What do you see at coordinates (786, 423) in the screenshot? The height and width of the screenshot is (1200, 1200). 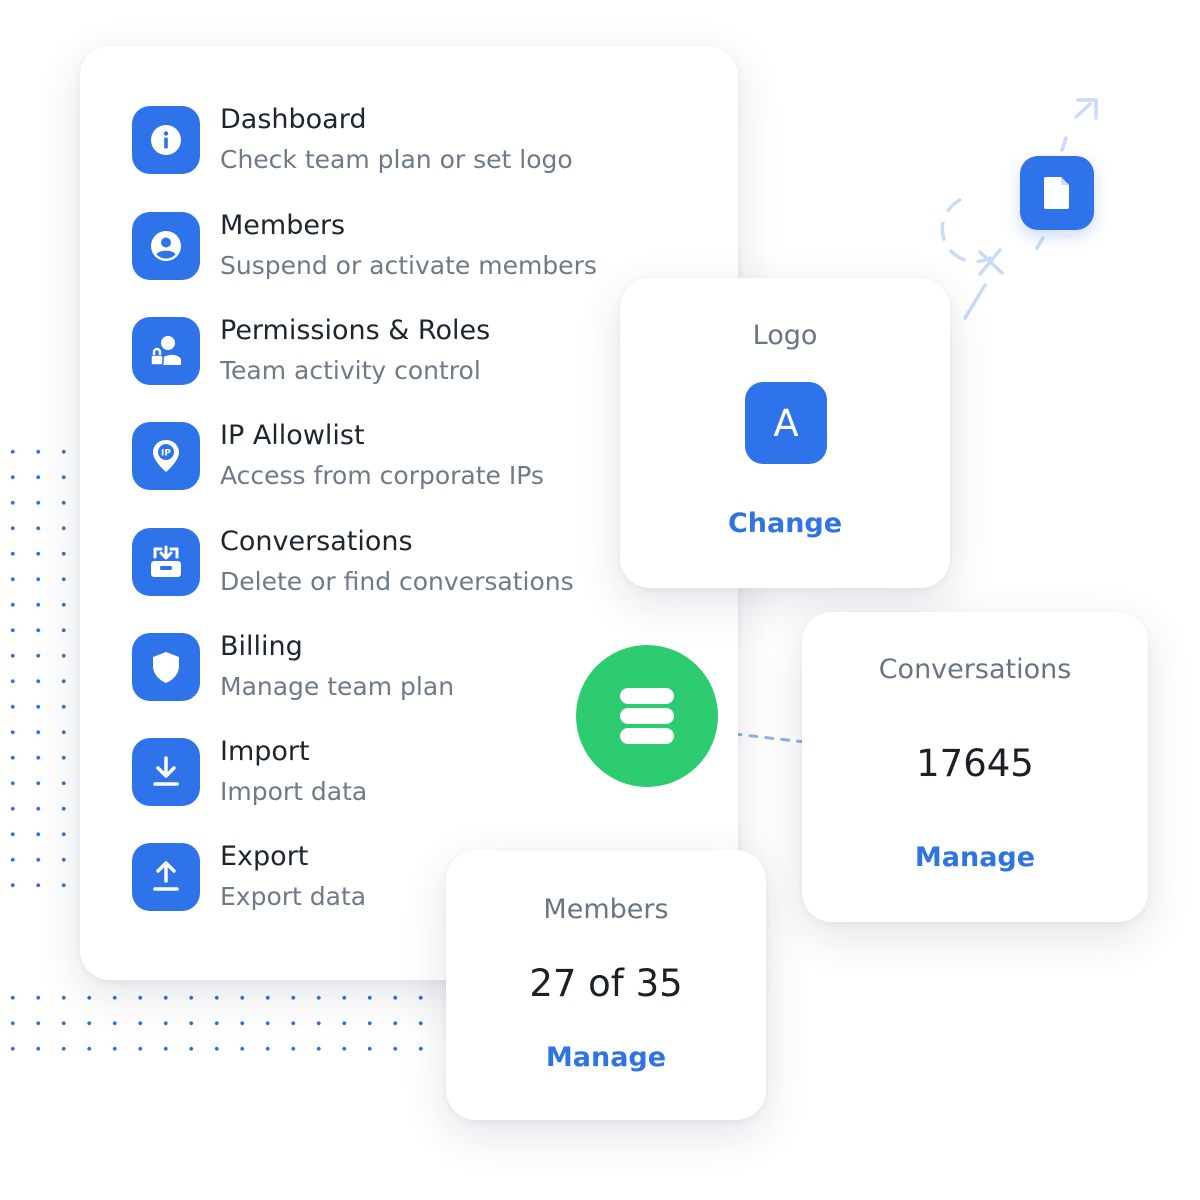 I see `team-logo-avatar: A` at bounding box center [786, 423].